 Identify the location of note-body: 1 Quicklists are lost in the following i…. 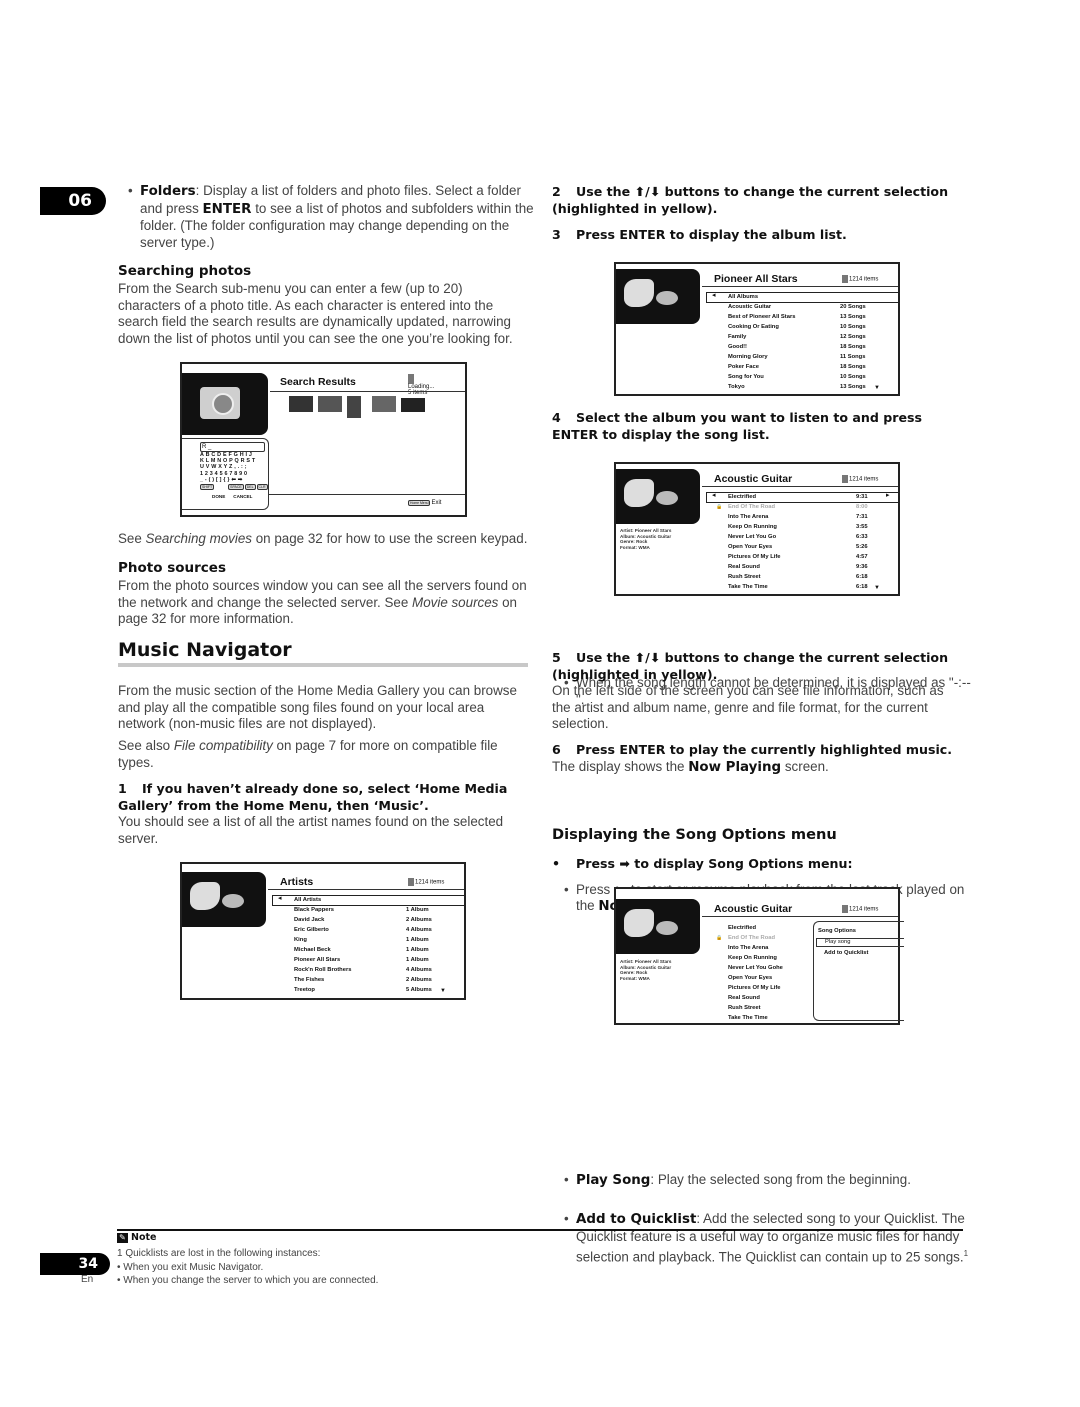
(247, 1267).